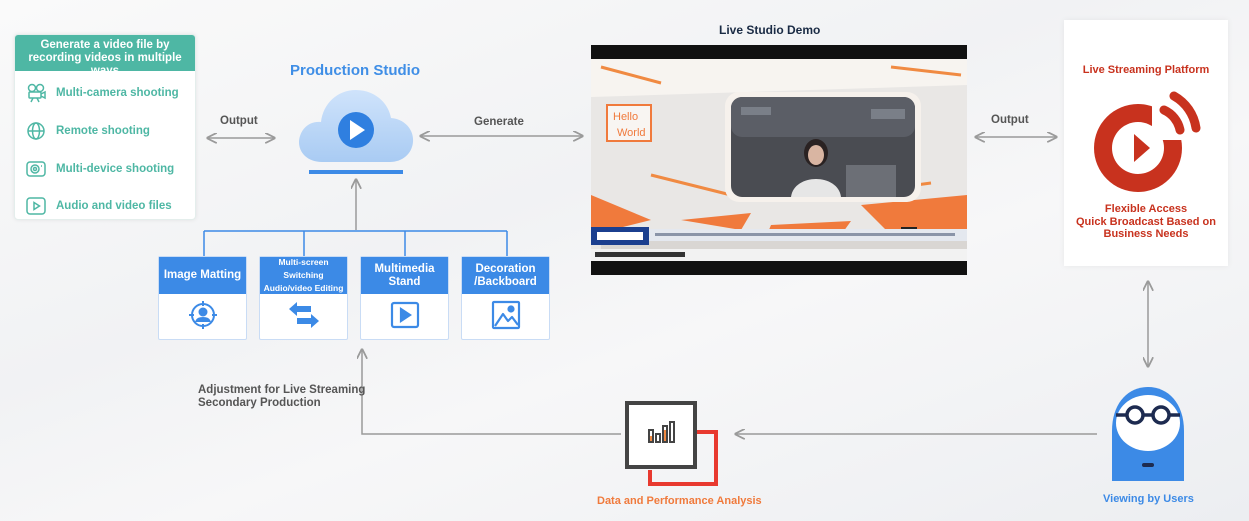  I want to click on live-studio-demo-video: Hello World, so click(779, 160).